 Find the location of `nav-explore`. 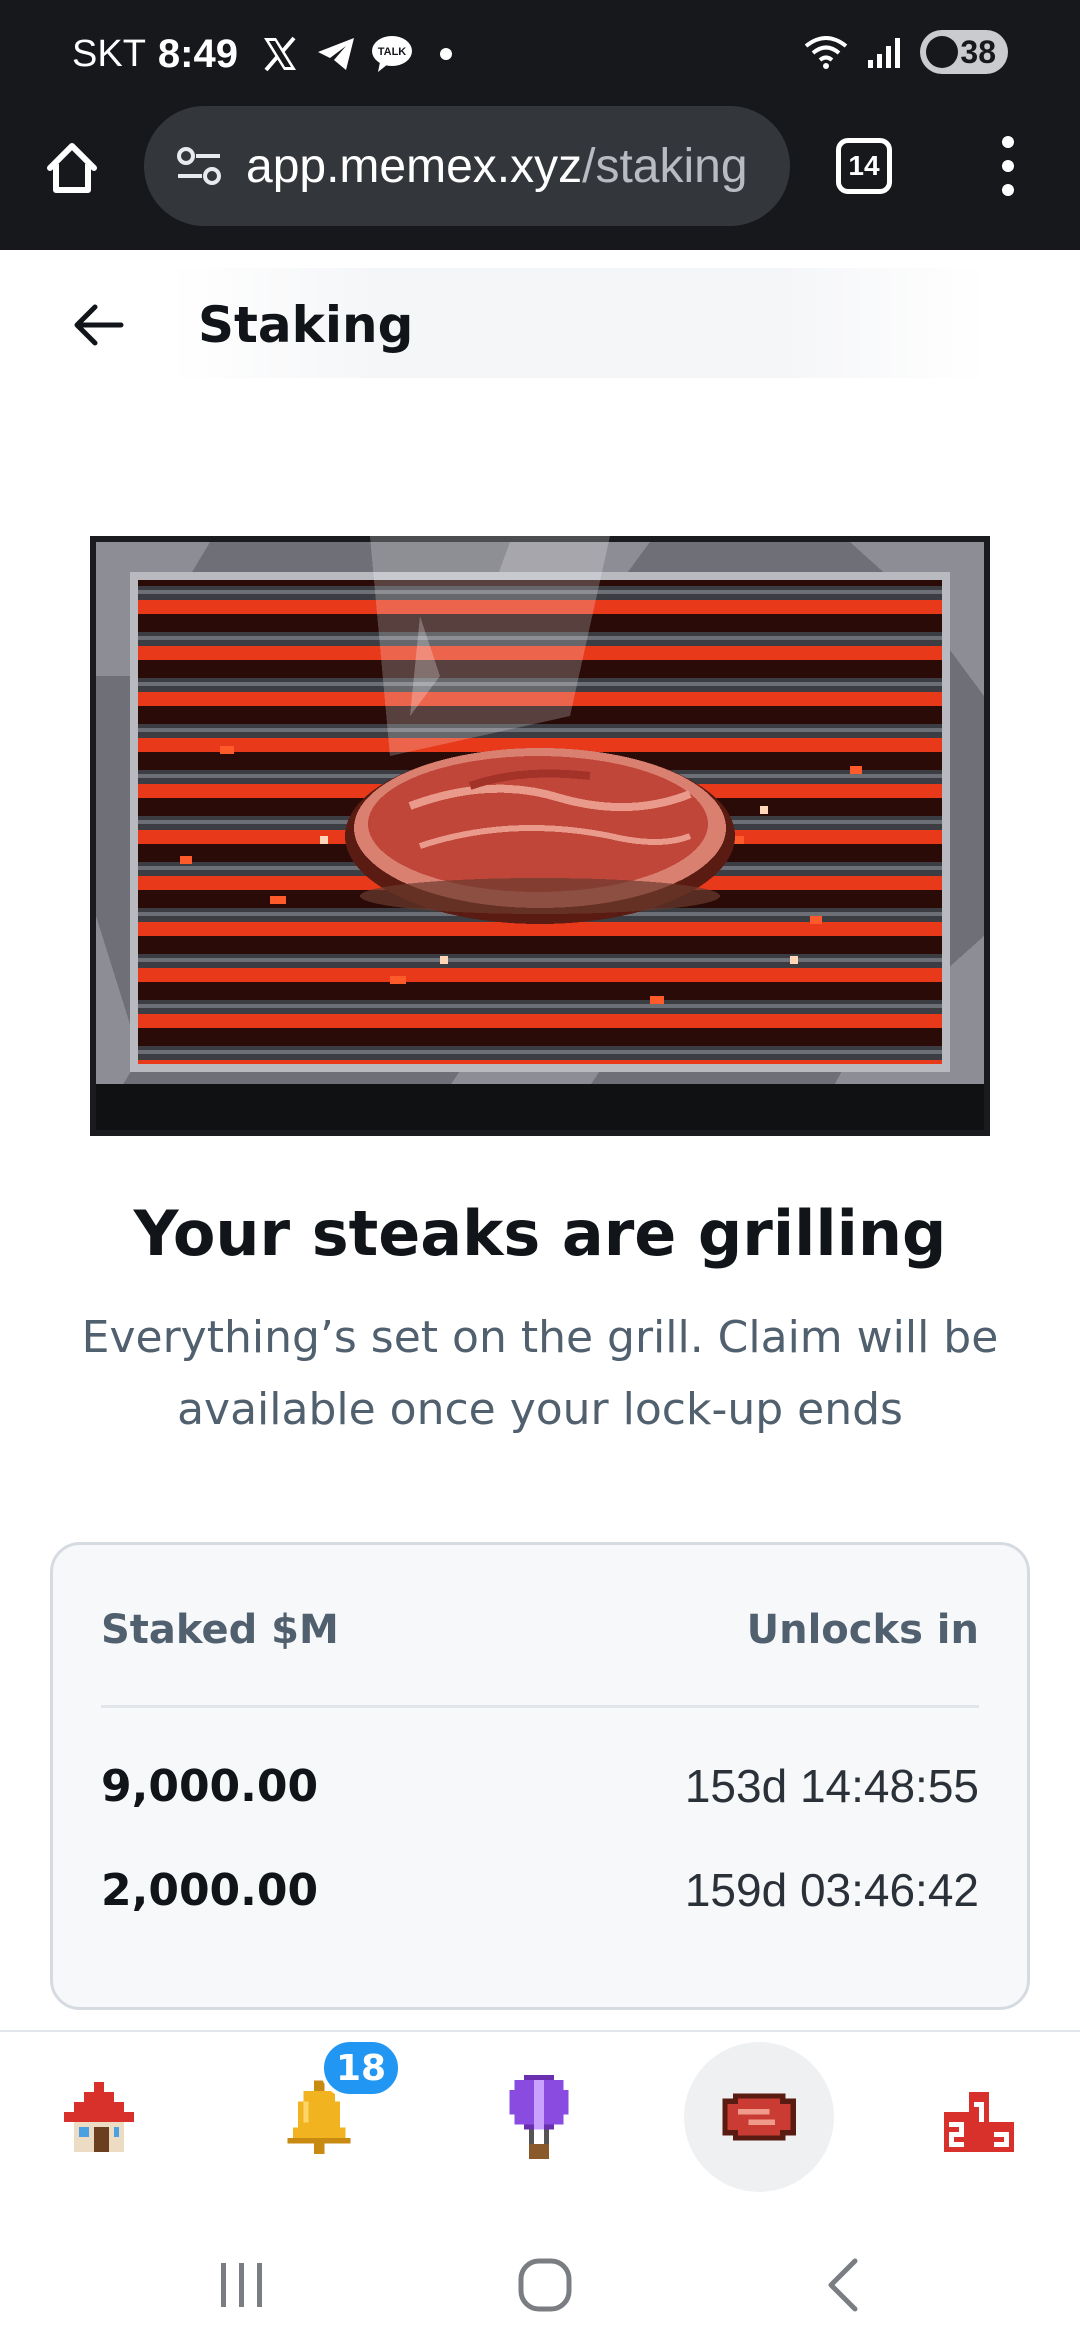

nav-explore is located at coordinates (539, 2117).